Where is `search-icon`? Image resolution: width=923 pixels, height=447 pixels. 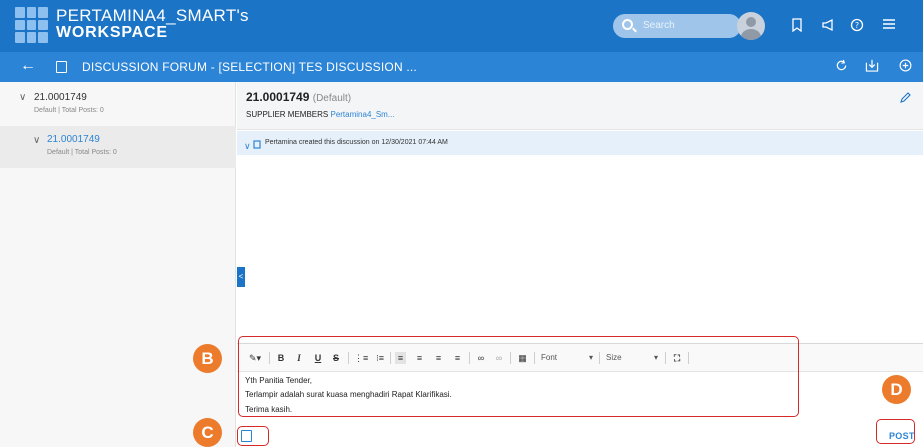
search-icon is located at coordinates (627, 24).